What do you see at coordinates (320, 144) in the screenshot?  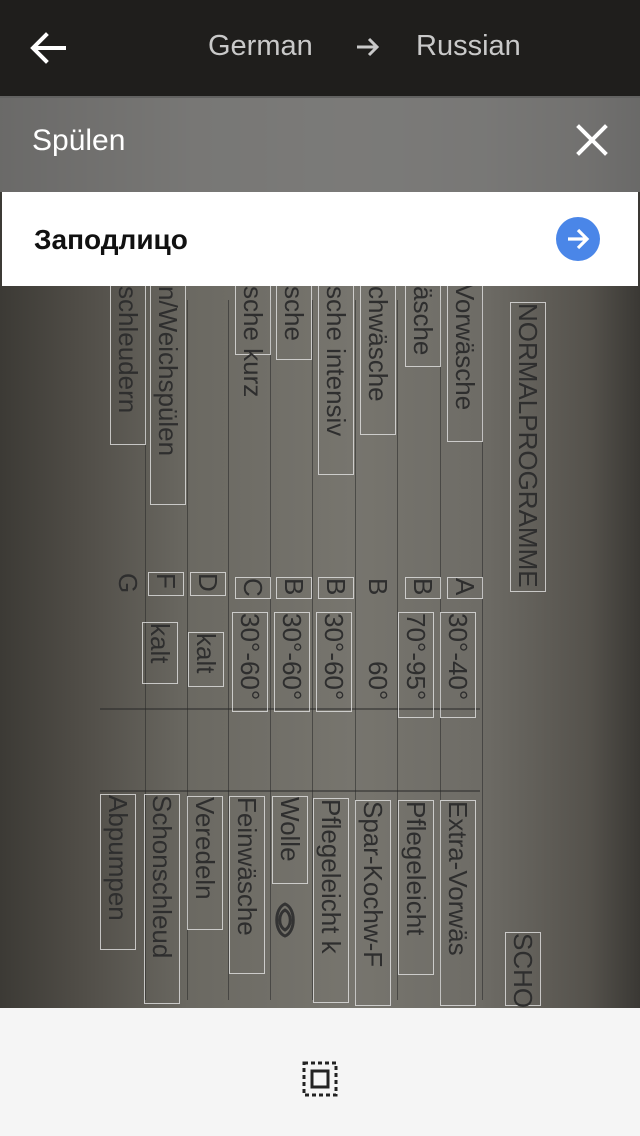 I see `selected-text-panel: Spülen` at bounding box center [320, 144].